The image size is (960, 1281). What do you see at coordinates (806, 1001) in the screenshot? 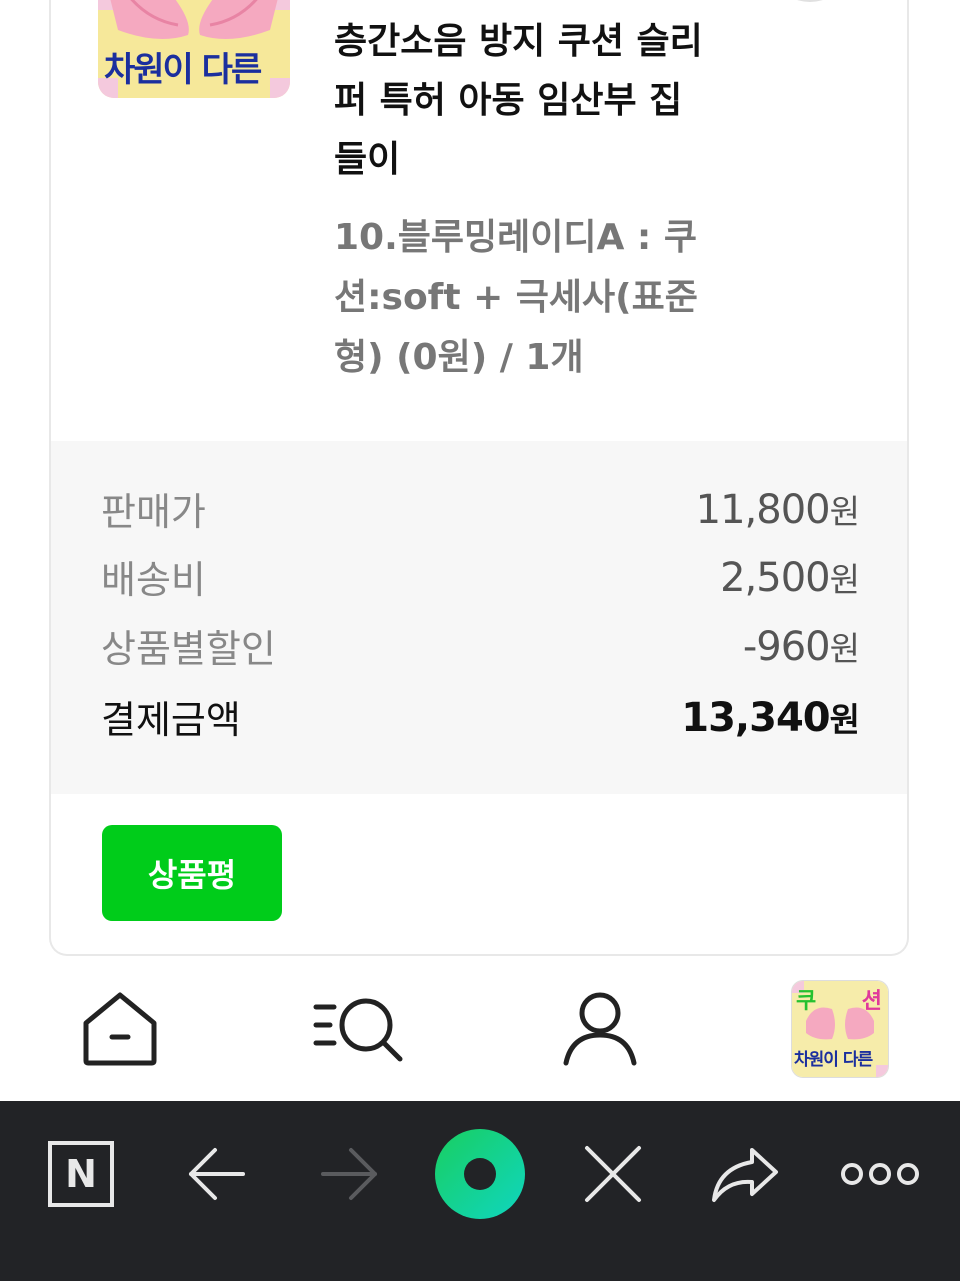
I see `profile-text-left: 쿠` at bounding box center [806, 1001].